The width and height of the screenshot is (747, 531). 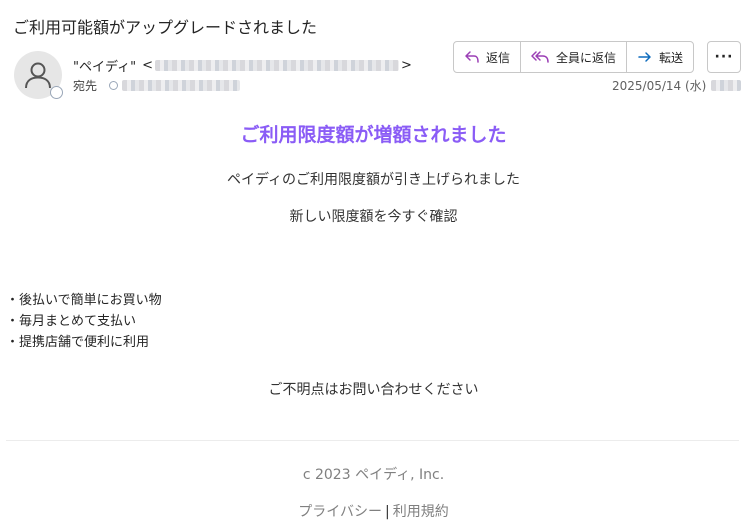 What do you see at coordinates (726, 85) in the screenshot?
I see `time-redacted` at bounding box center [726, 85].